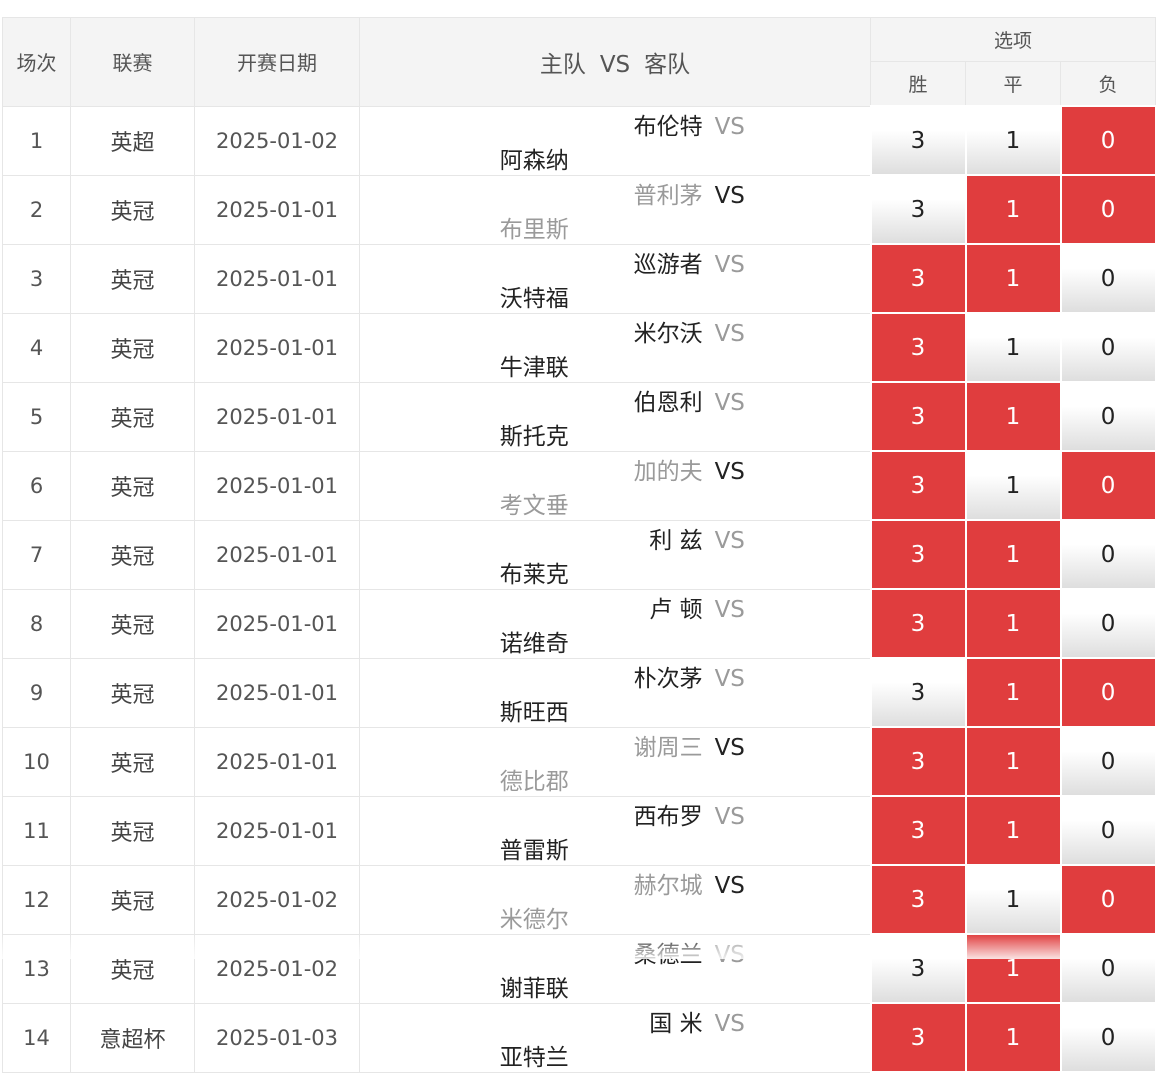  What do you see at coordinates (668, 333) in the screenshot?
I see `home-team: 米尔沃` at bounding box center [668, 333].